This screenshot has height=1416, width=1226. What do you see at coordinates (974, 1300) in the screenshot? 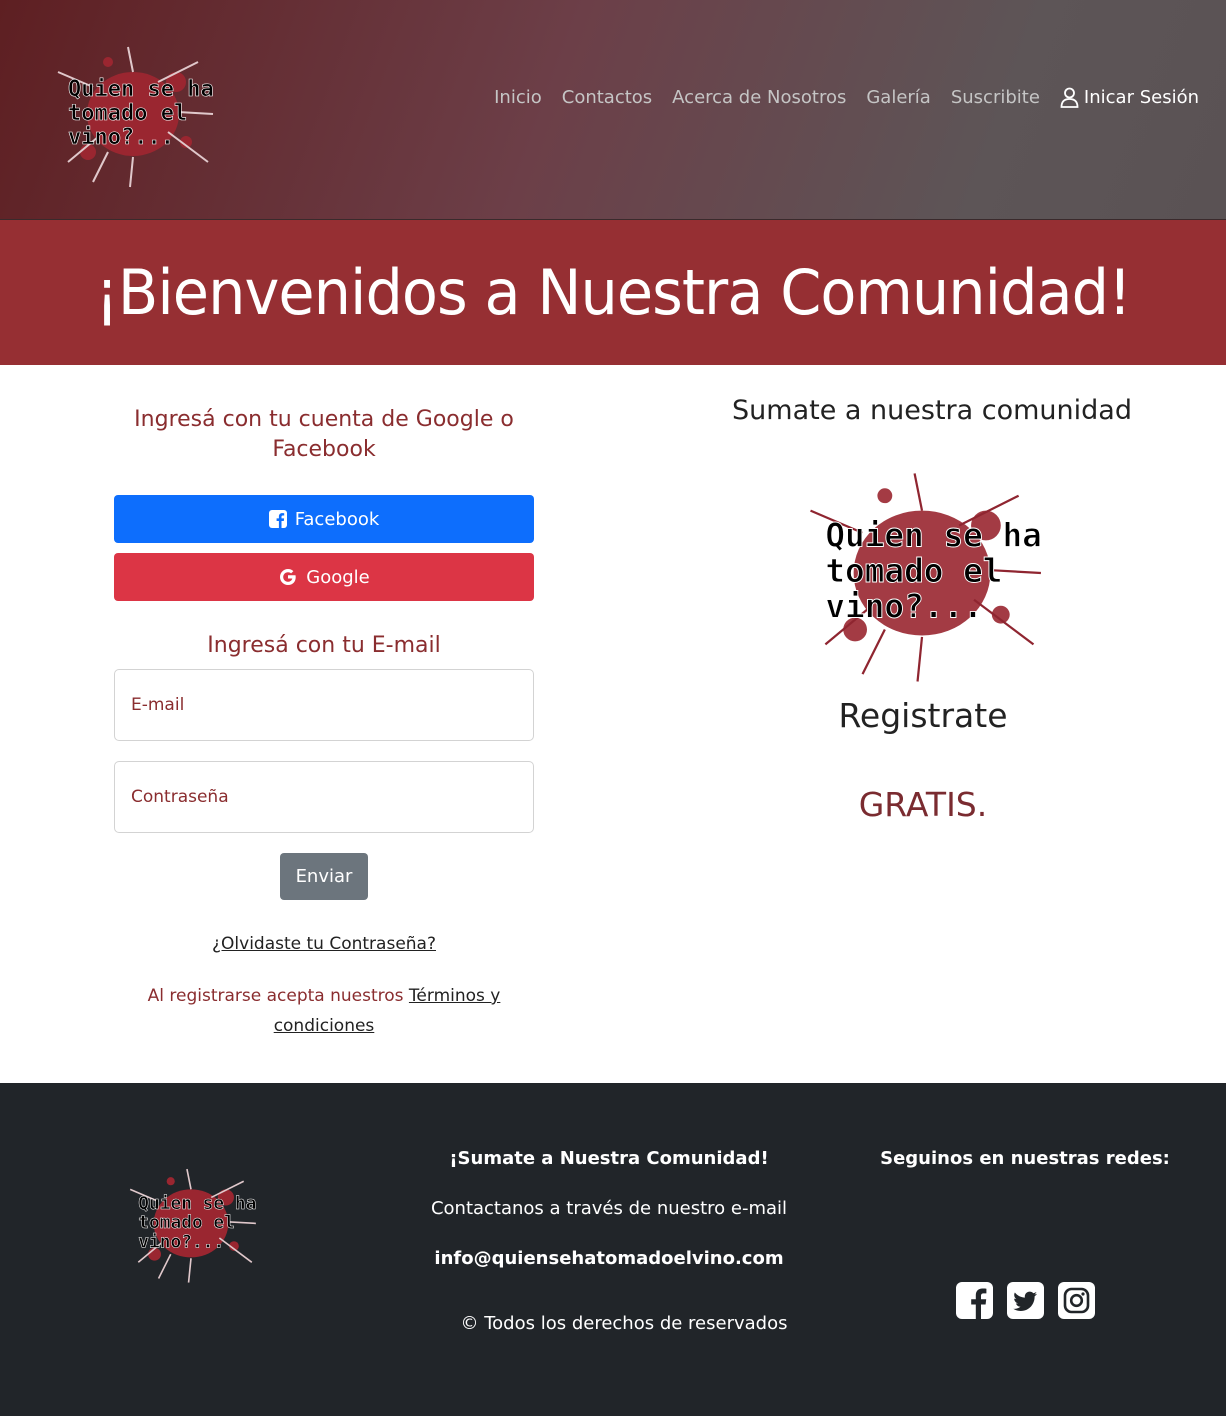
I see `facebook-icon` at bounding box center [974, 1300].